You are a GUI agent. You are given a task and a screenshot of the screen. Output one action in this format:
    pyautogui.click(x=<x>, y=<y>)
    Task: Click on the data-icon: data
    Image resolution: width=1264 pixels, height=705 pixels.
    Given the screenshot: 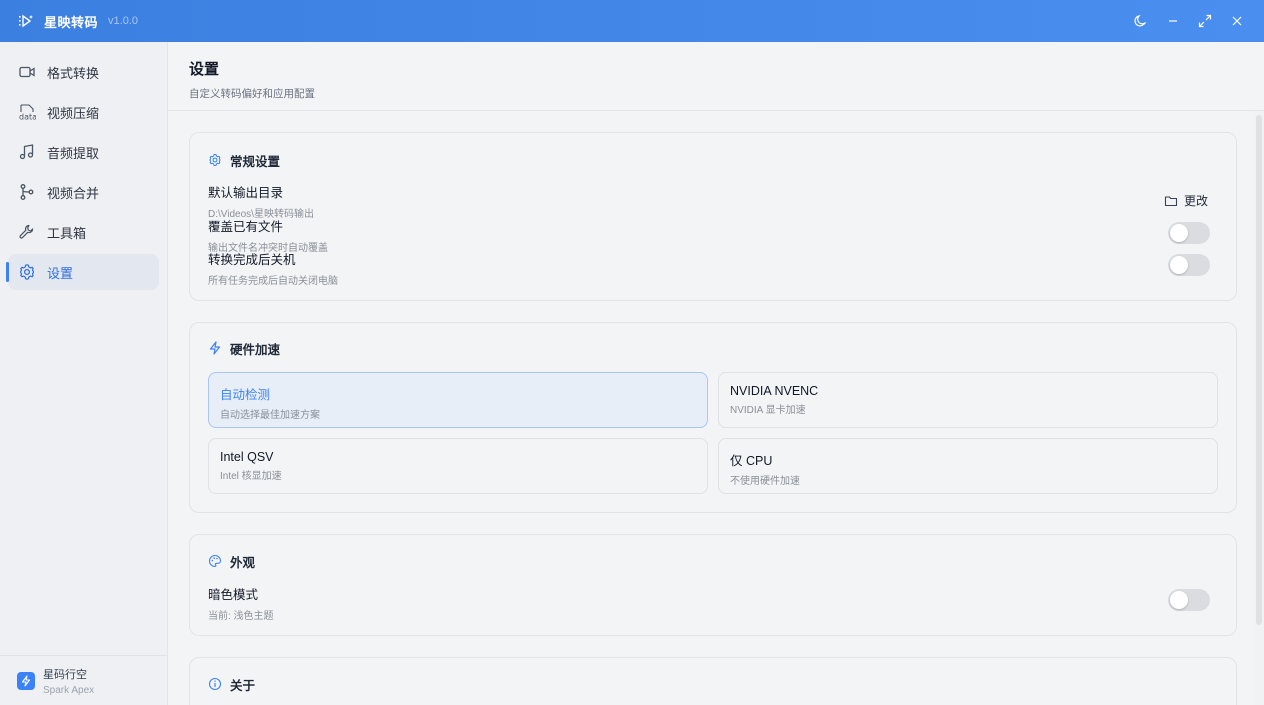 What is the action you would take?
    pyautogui.click(x=27, y=112)
    